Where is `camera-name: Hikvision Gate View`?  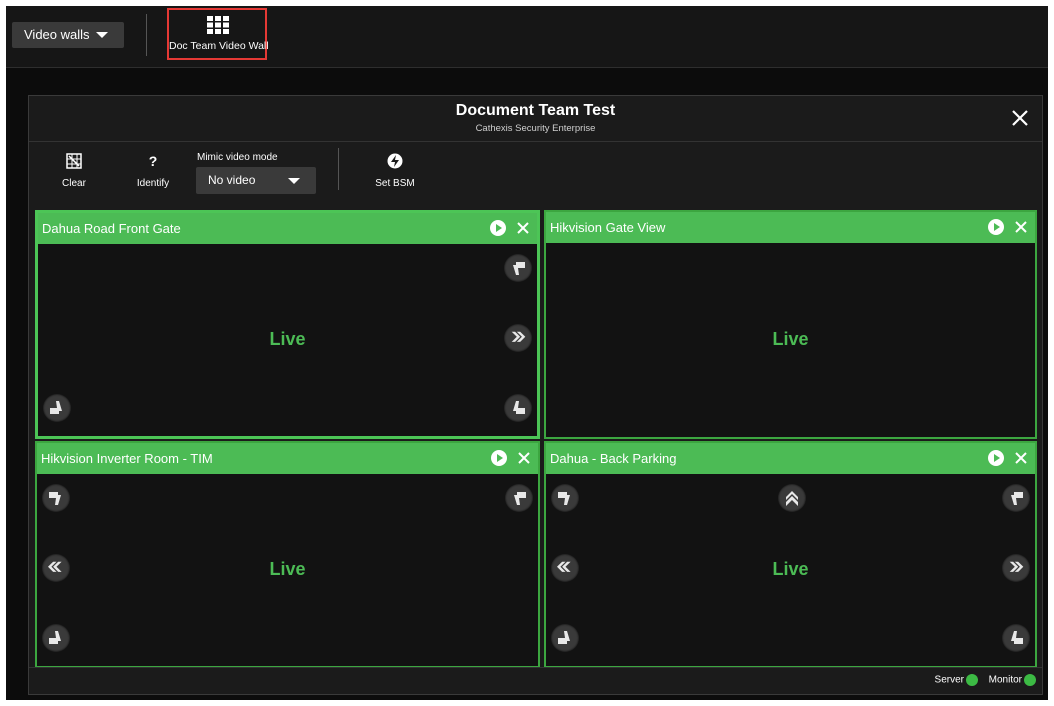
camera-name: Hikvision Gate View is located at coordinates (608, 227).